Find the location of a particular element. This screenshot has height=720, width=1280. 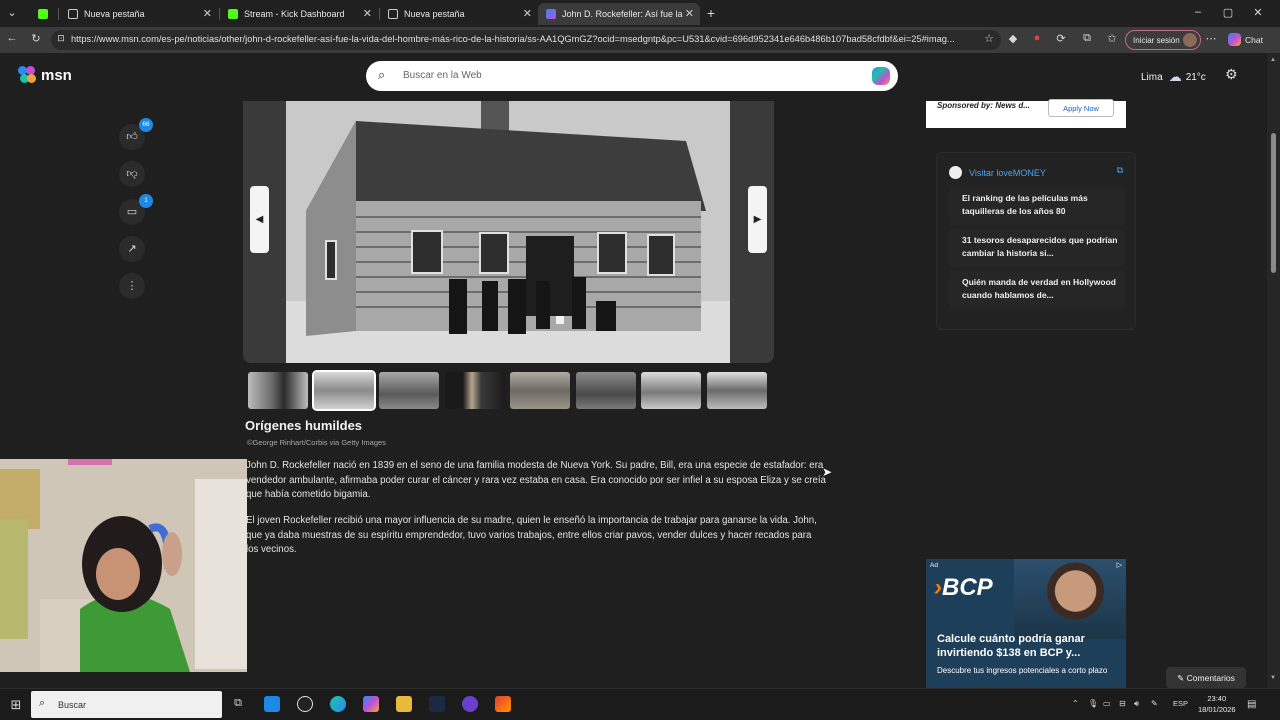

msn-butterfly-icon is located at coordinates (28, 75).